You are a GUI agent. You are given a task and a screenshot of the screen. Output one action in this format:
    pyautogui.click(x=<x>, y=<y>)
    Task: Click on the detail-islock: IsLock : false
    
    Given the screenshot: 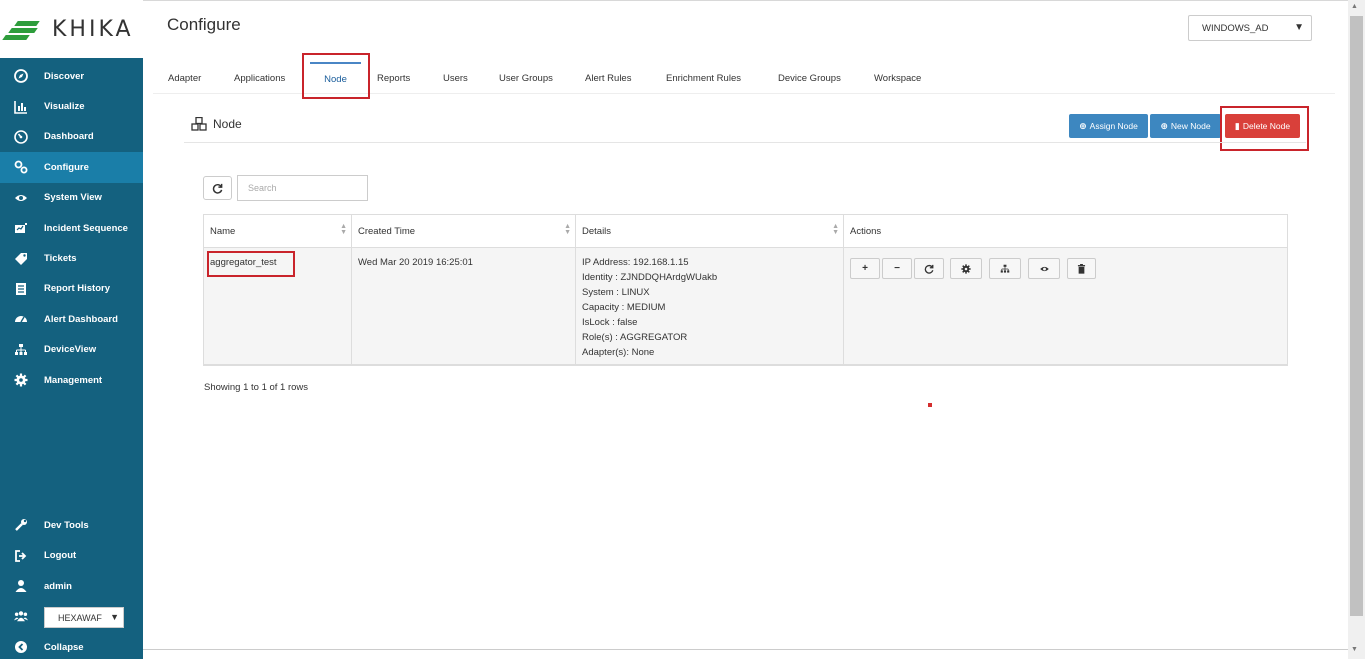 What is the action you would take?
    pyautogui.click(x=610, y=322)
    